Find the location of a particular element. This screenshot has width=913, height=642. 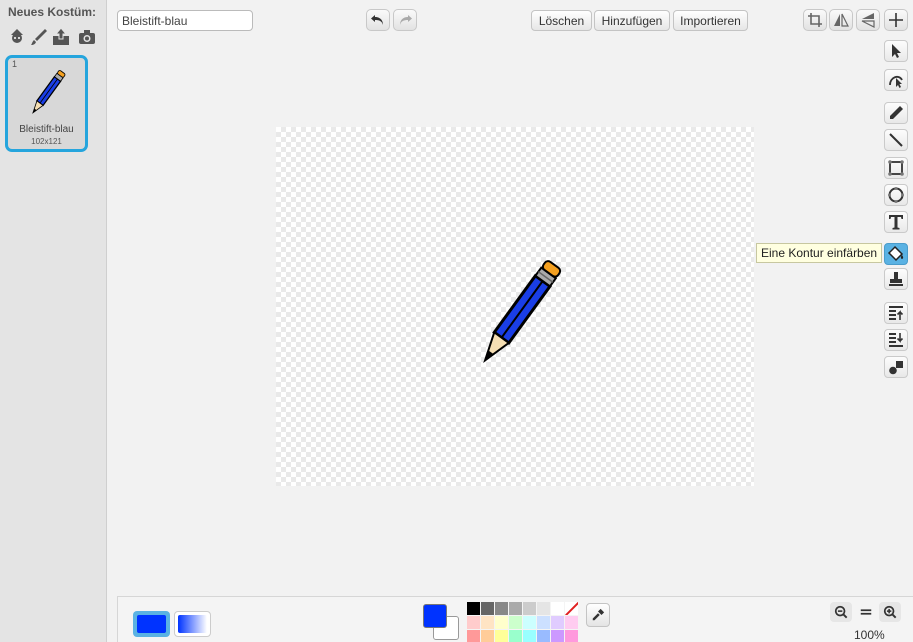

gradient-fill-swatch is located at coordinates (192, 624).